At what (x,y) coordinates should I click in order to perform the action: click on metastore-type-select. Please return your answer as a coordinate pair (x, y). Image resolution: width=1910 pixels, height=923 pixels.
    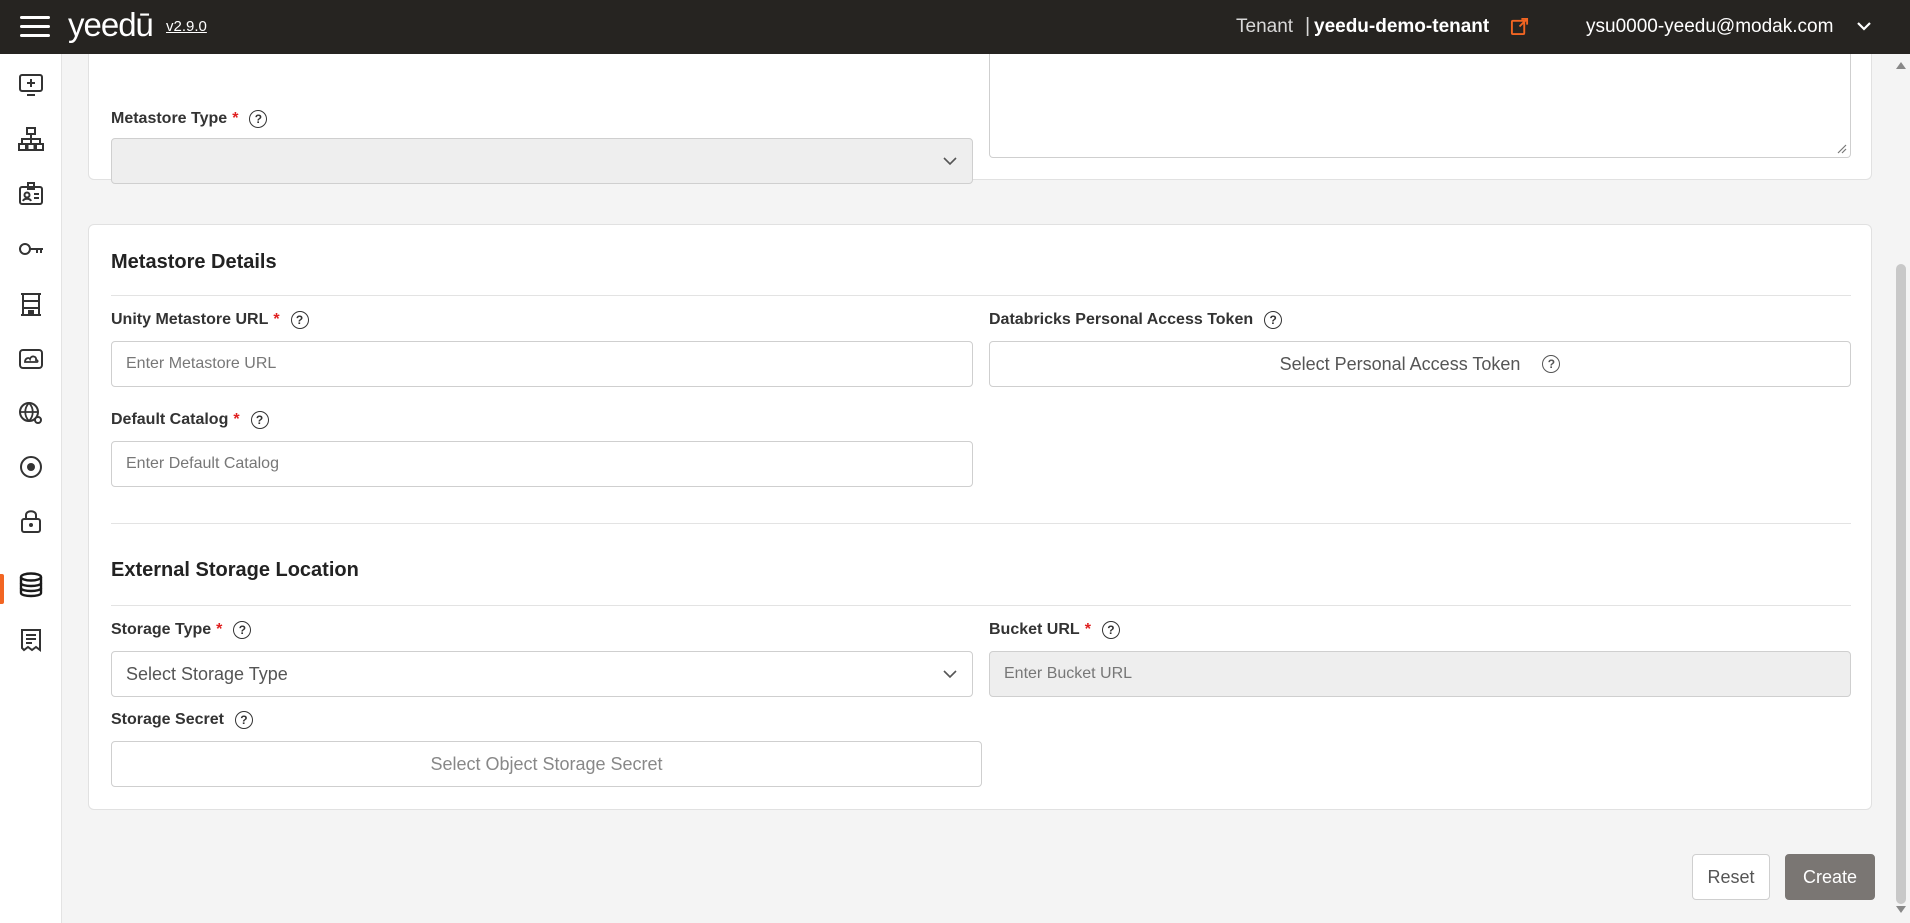
    Looking at the image, I should click on (542, 161).